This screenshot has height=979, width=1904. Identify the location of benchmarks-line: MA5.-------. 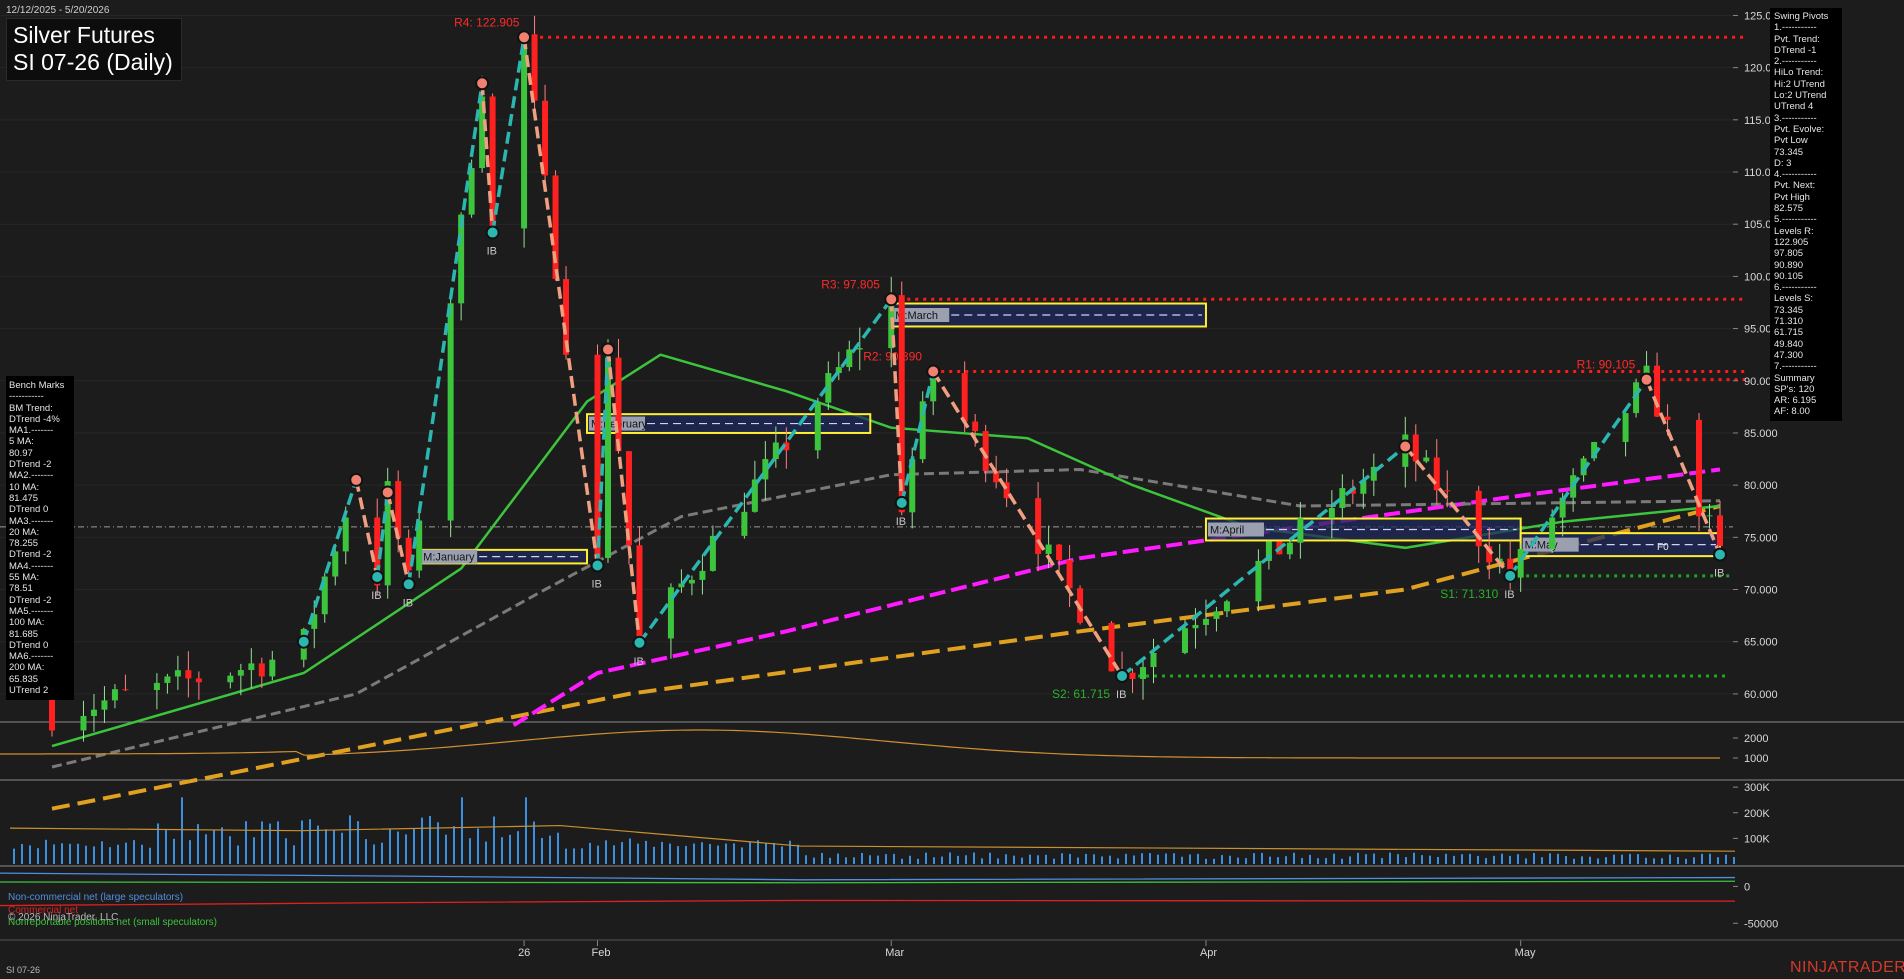
(31, 611).